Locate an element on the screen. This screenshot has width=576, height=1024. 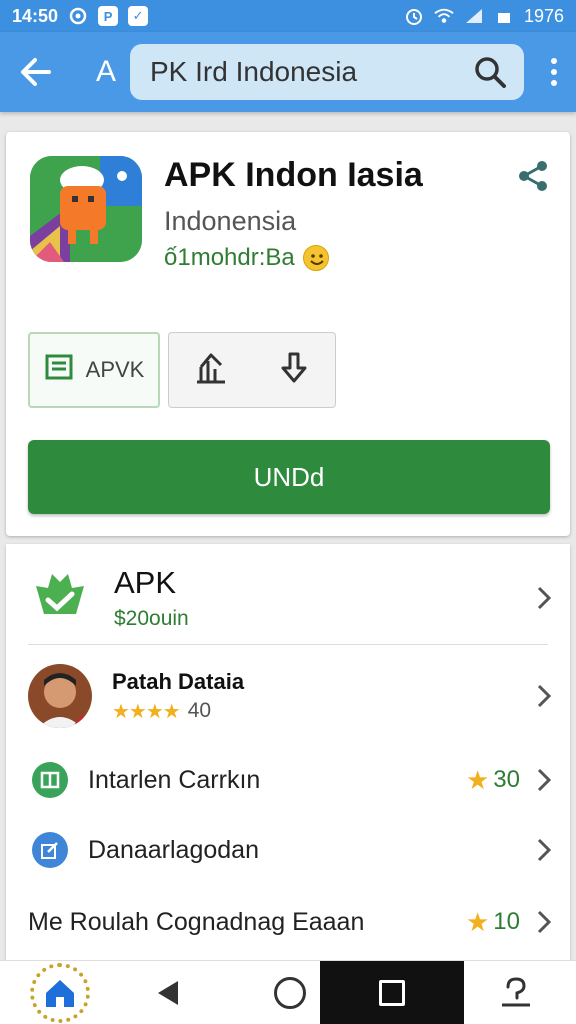
rating-value: 40 is located at coordinates (199, 710).